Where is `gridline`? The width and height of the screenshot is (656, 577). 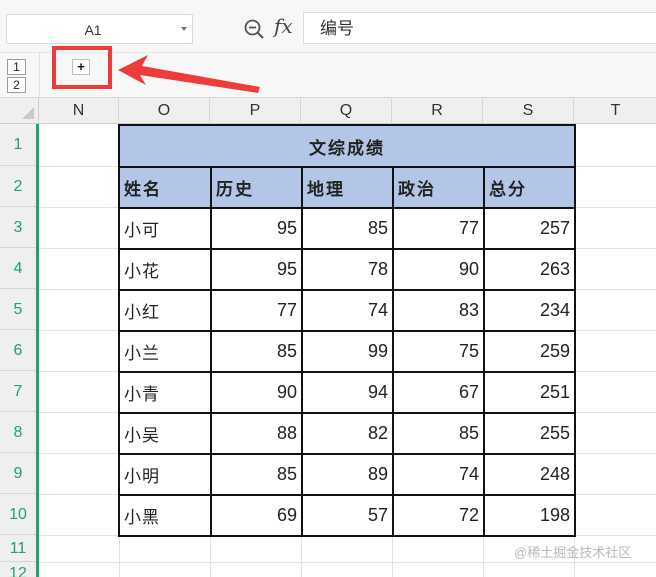
gridline is located at coordinates (347, 562).